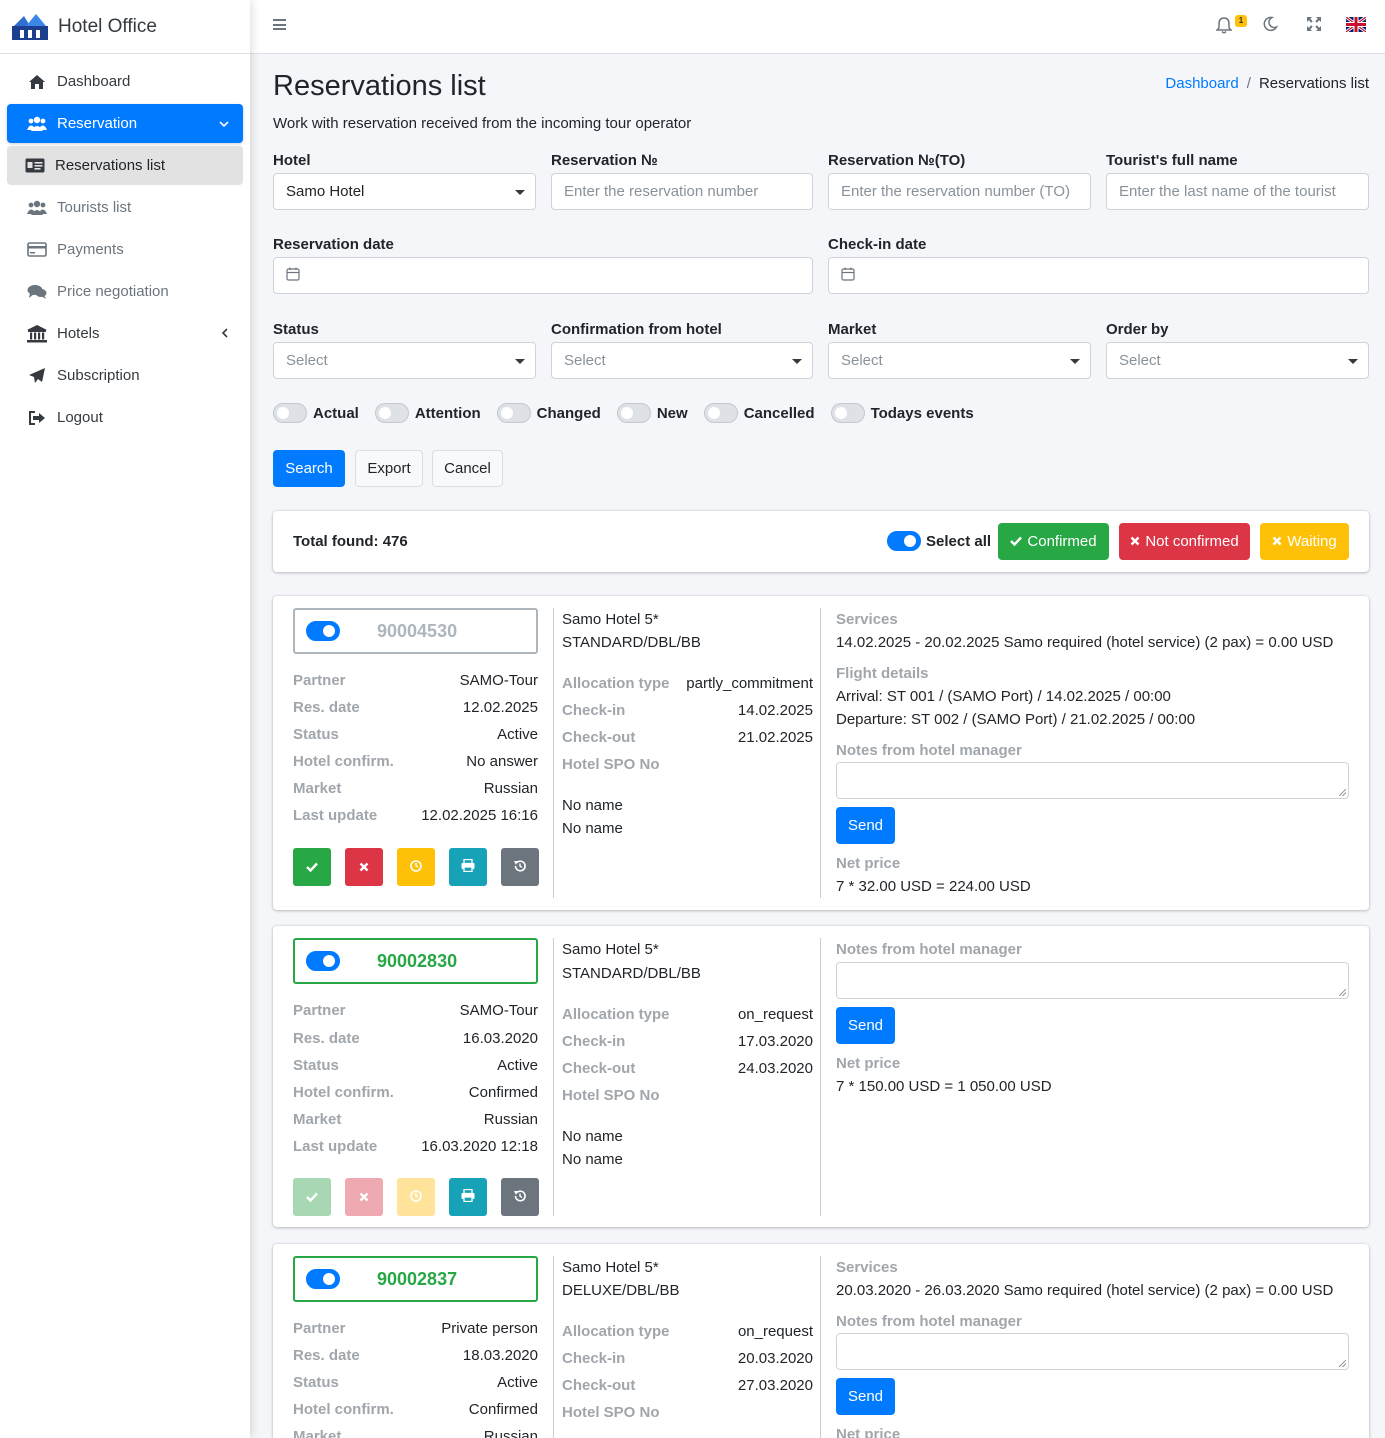 Image resolution: width=1385 pixels, height=1438 pixels. I want to click on chevron-down-icon, so click(224, 123).